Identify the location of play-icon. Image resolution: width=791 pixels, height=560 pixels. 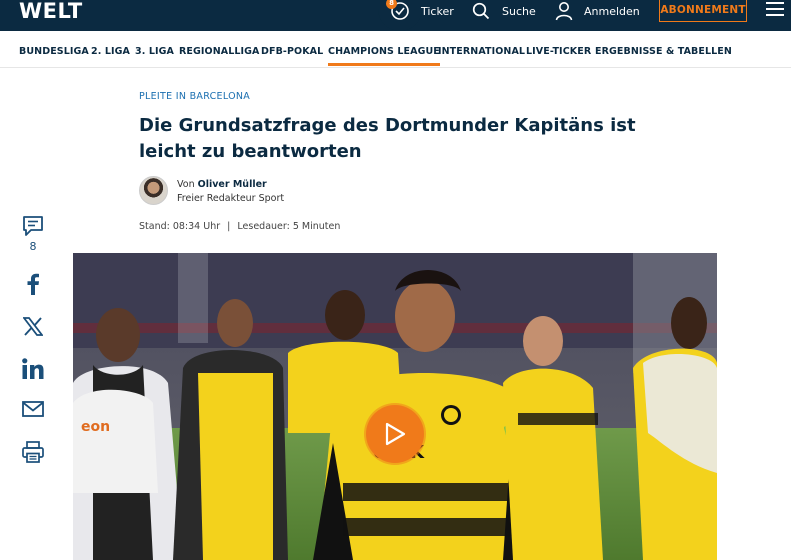
(395, 434).